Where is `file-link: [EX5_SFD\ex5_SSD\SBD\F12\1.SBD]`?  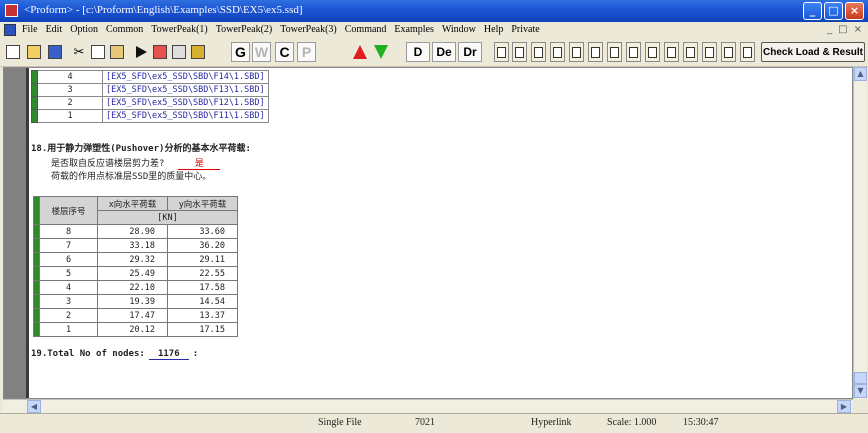
file-link: [EX5_SFD\ex5_SSD\SBD\F12\1.SBD] is located at coordinates (185, 103).